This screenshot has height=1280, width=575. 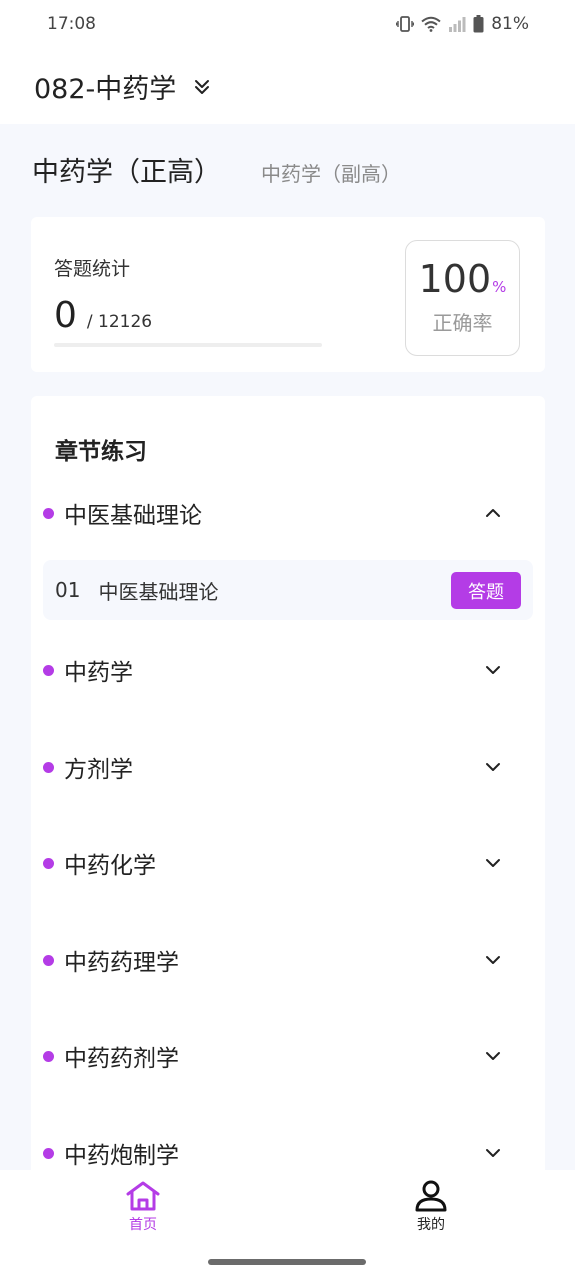 What do you see at coordinates (158, 591) in the screenshot?
I see `sub-chapter-name: 中医基础理论` at bounding box center [158, 591].